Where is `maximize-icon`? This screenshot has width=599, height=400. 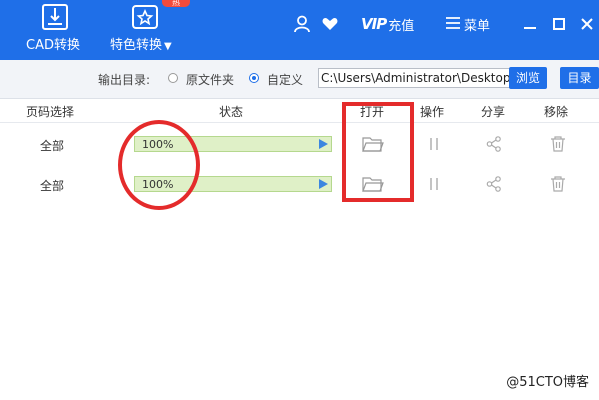 maximize-icon is located at coordinates (559, 24).